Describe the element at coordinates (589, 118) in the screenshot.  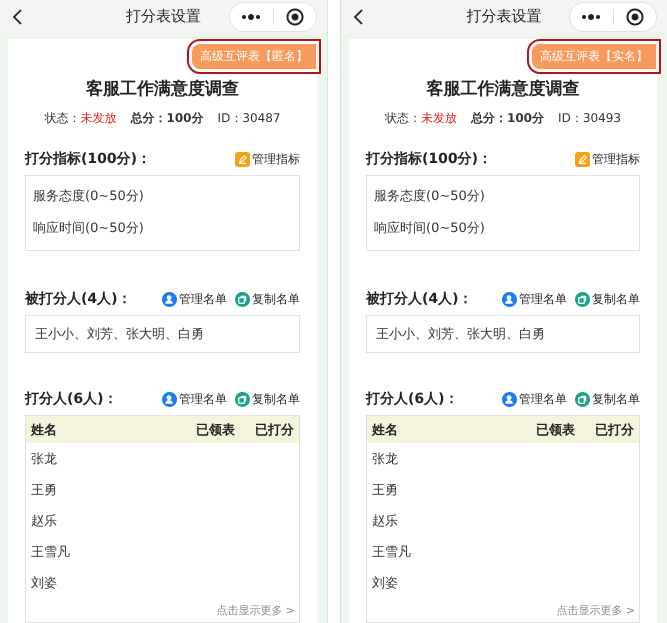
I see `survey-id: ID：30493` at that location.